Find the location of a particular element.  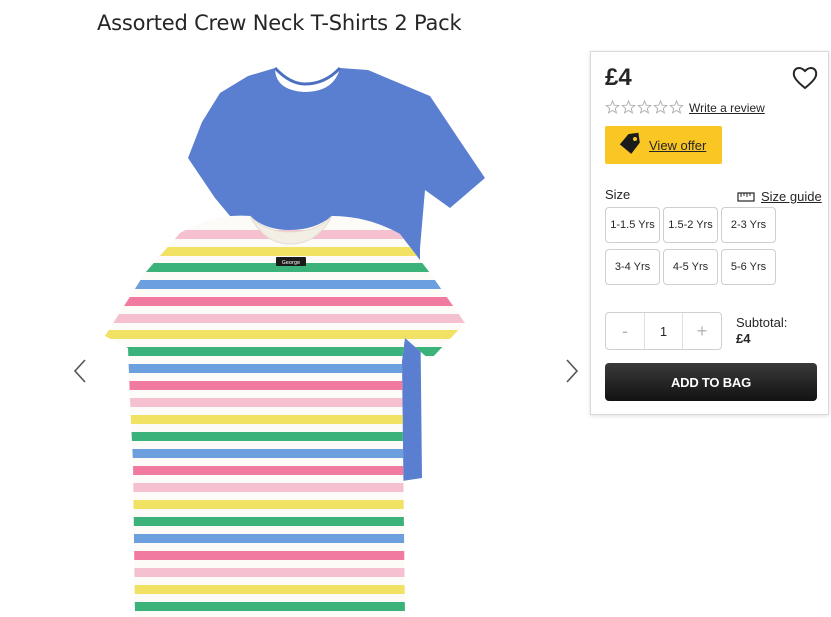

chevron-right-icon is located at coordinates (572, 371).